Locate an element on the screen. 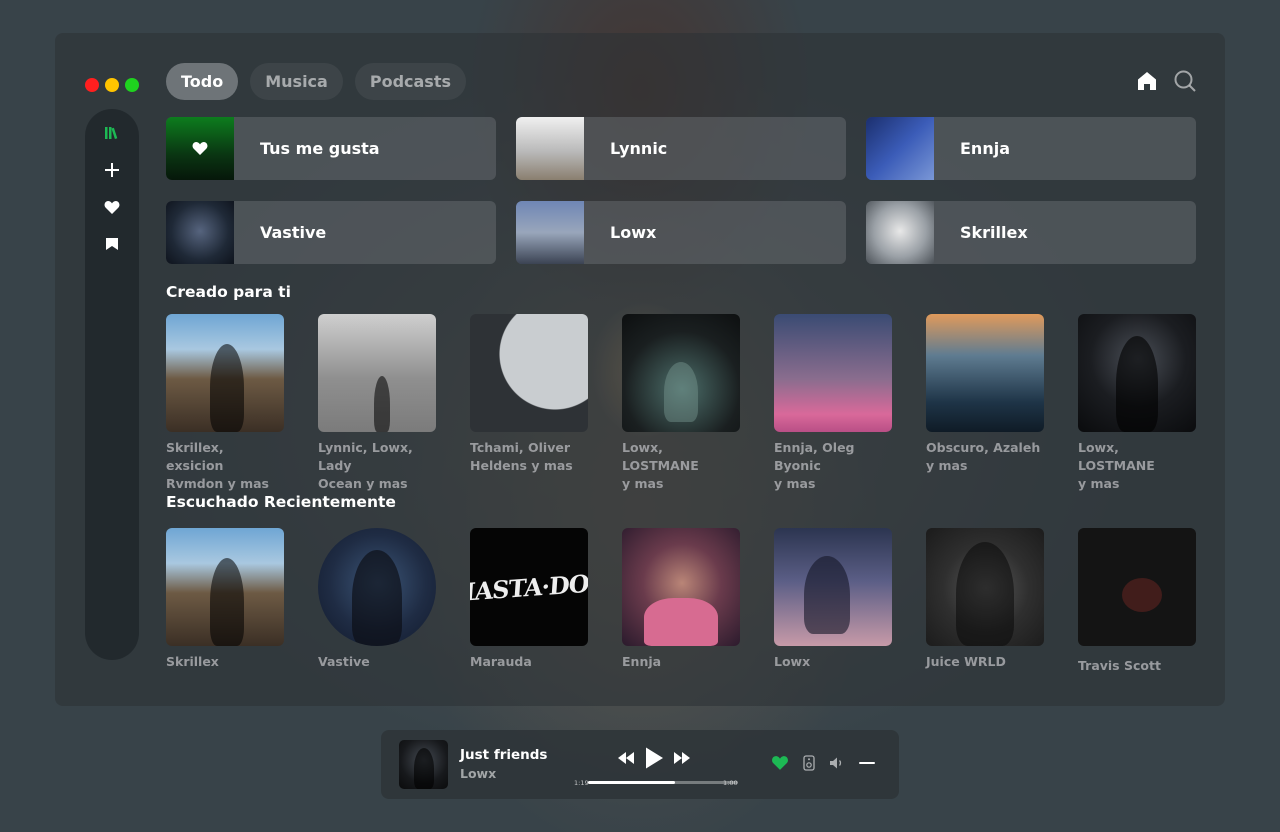 The image size is (1280, 832). recent-caption: Vastive is located at coordinates (344, 661).